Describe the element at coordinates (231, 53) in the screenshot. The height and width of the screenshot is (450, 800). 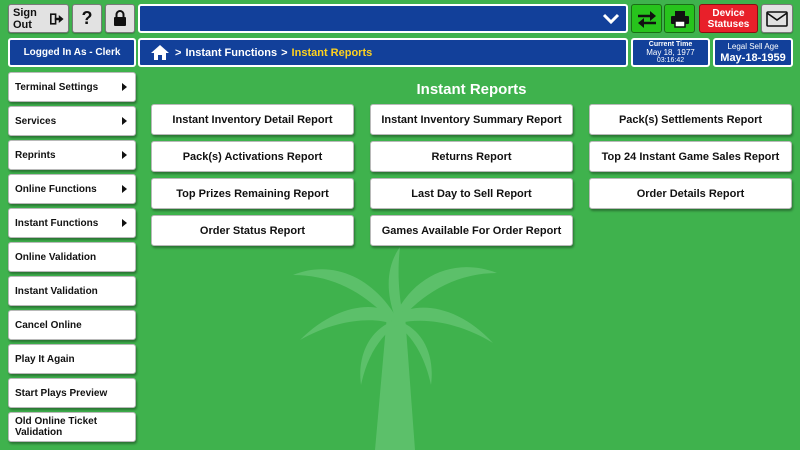
I see `breadcrumb-item-instant-functions: Instant Functions` at that location.